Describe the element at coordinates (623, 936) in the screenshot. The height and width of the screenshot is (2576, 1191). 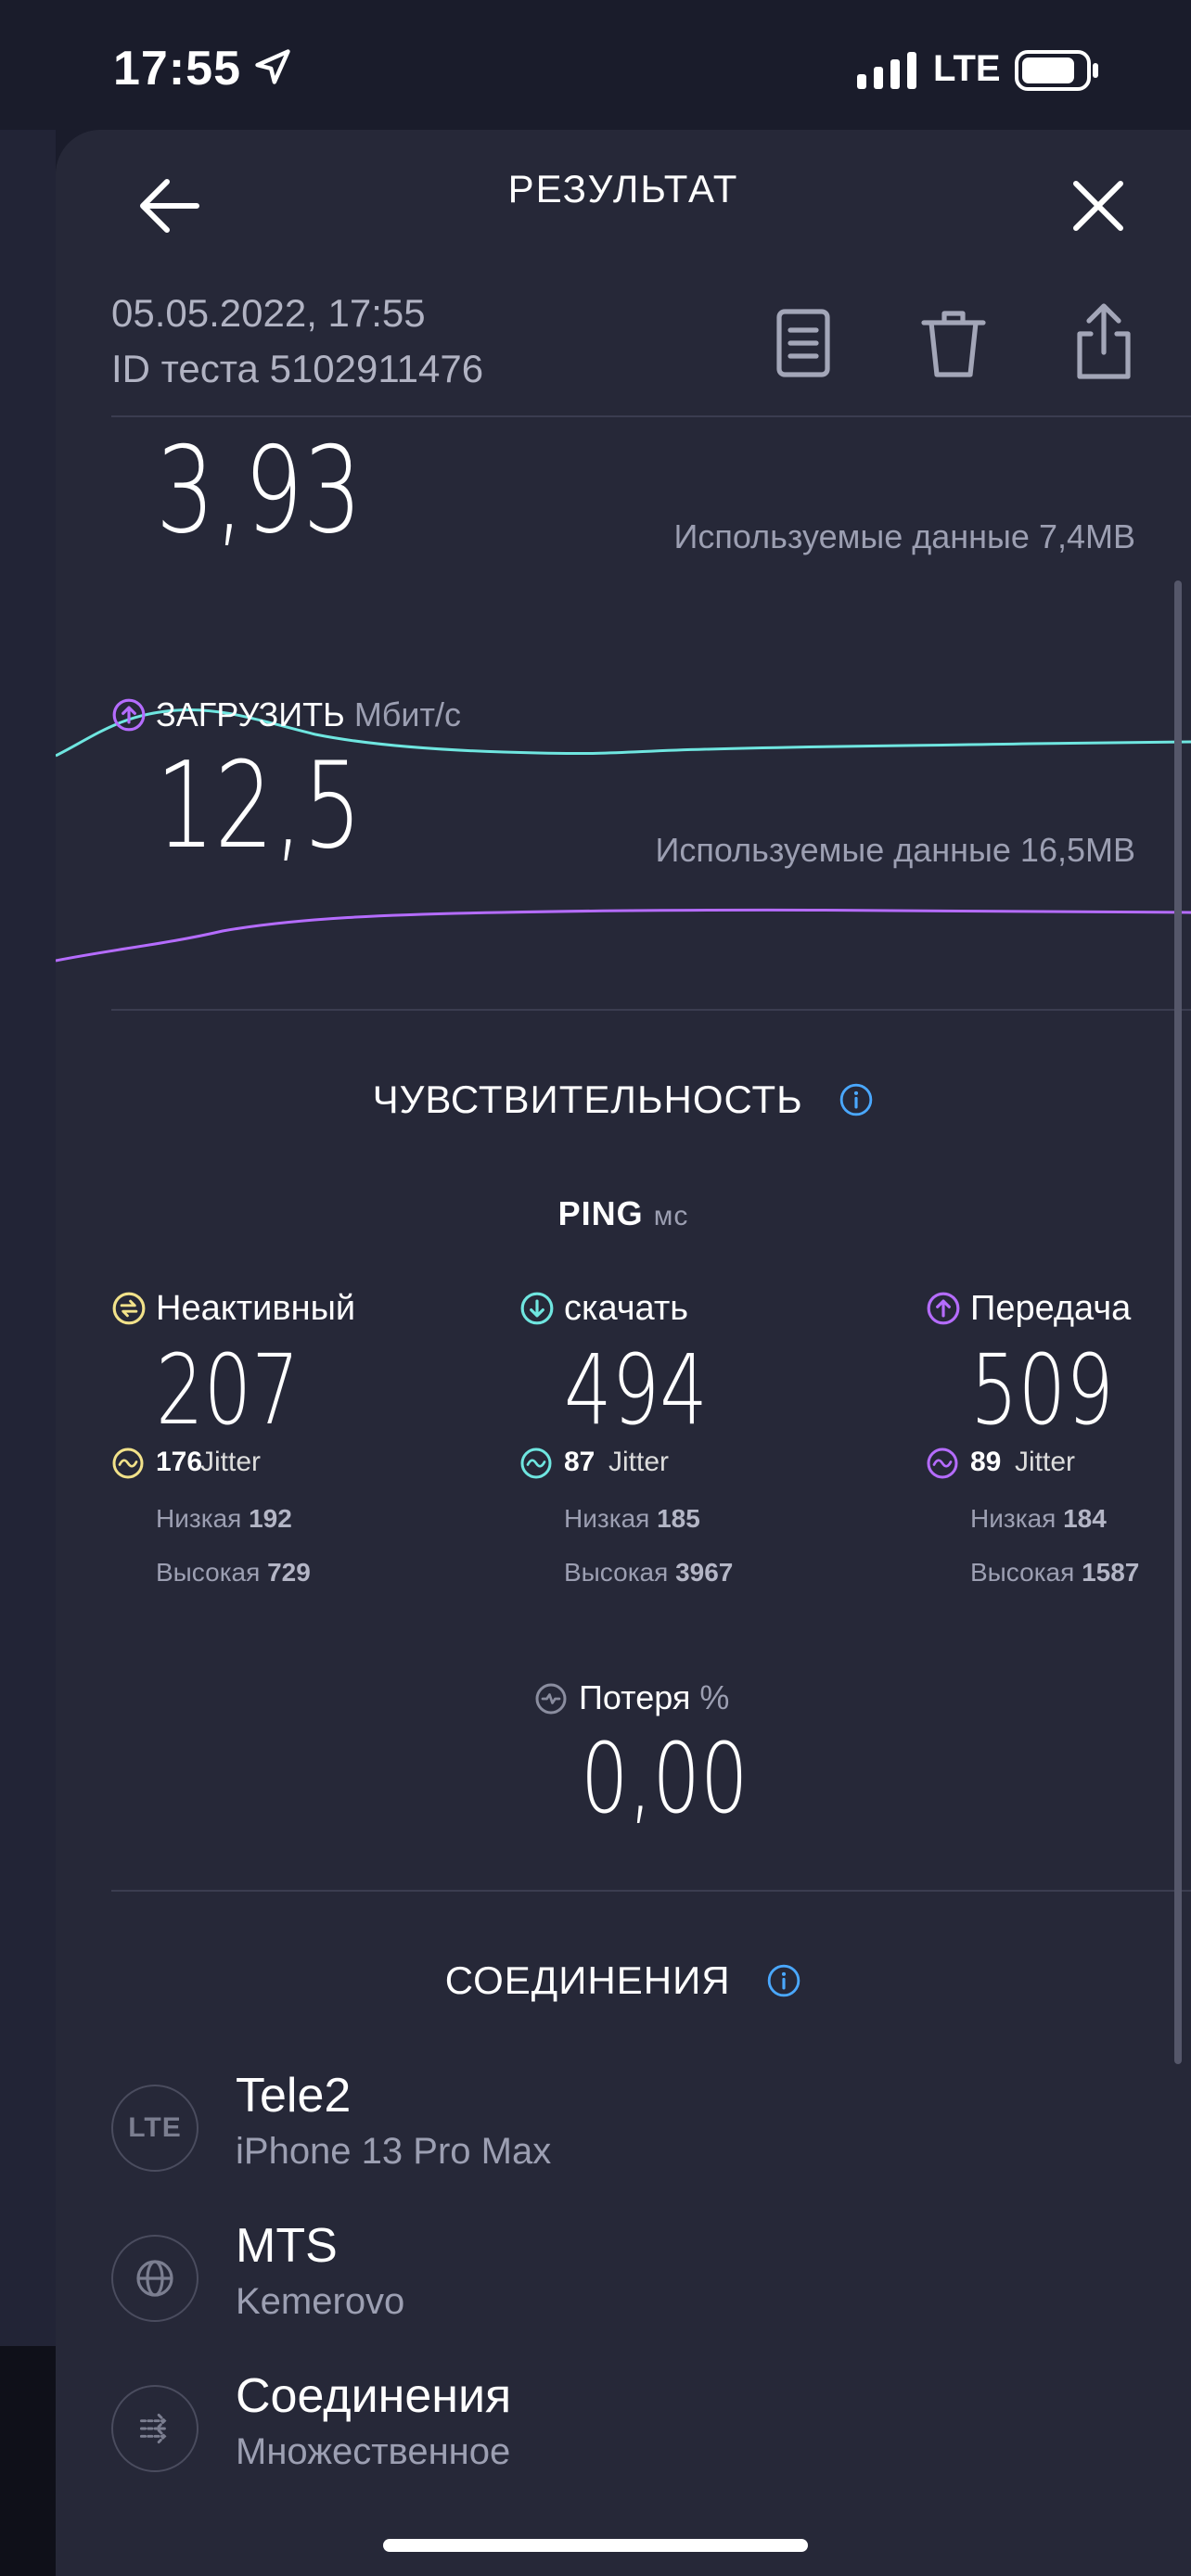
I see `upload-speed-graph` at that location.